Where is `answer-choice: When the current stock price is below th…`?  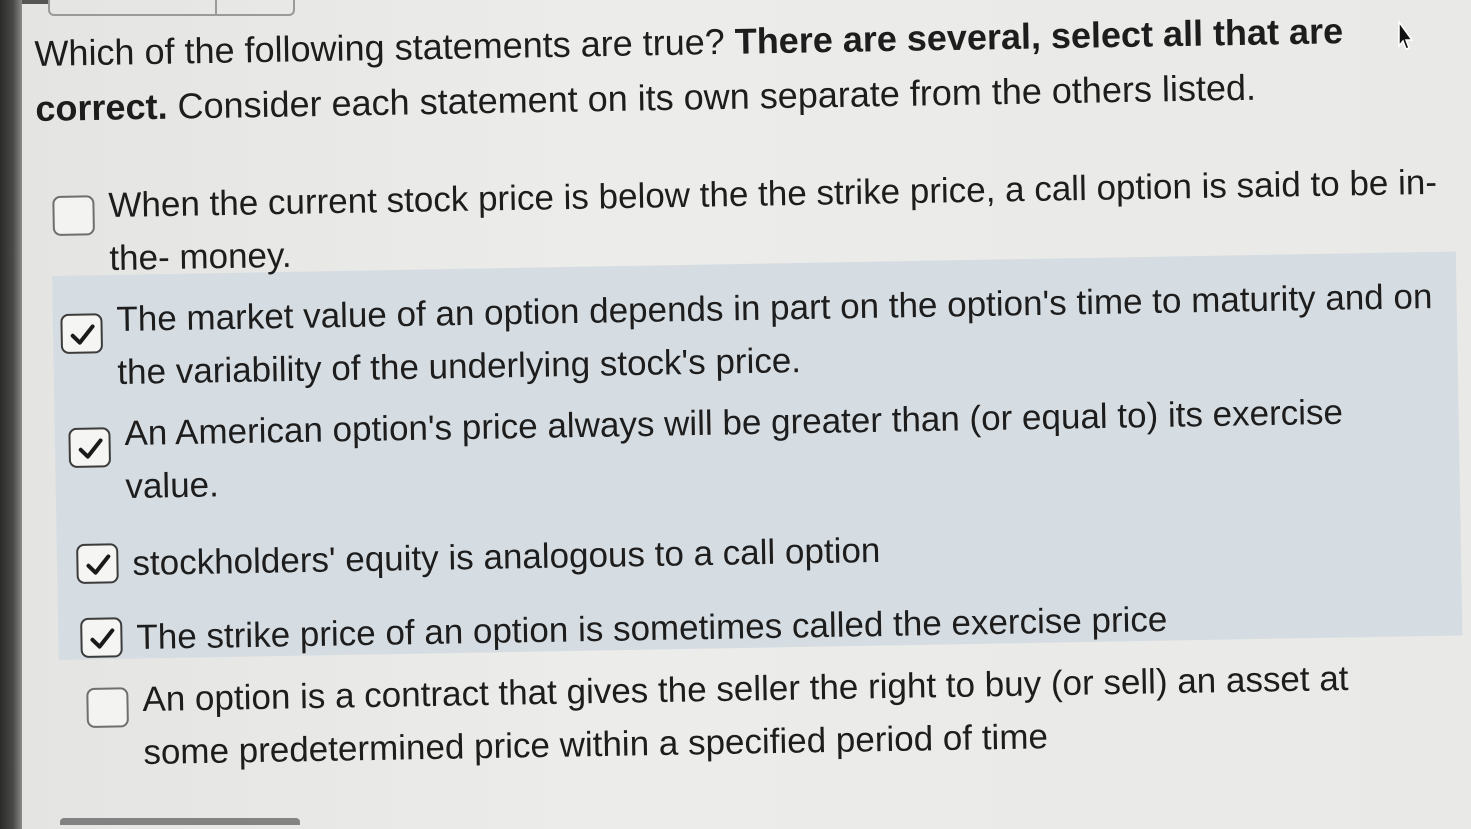
answer-choice: When the current stock price is below th… is located at coordinates (757, 216).